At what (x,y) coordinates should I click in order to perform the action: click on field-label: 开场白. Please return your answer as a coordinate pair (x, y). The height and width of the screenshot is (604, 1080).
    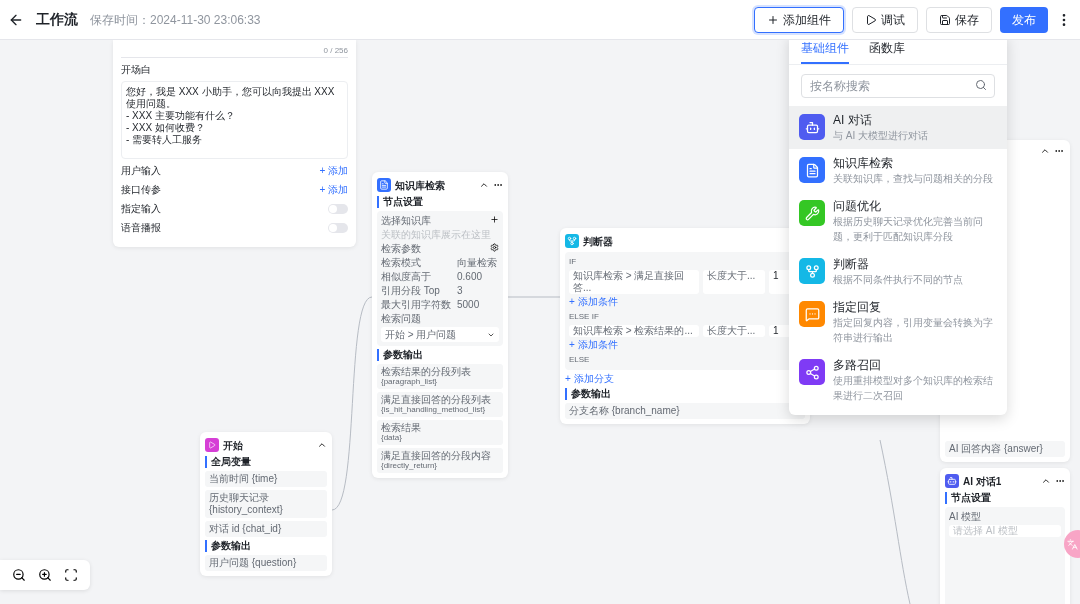
    Looking at the image, I should click on (136, 70).